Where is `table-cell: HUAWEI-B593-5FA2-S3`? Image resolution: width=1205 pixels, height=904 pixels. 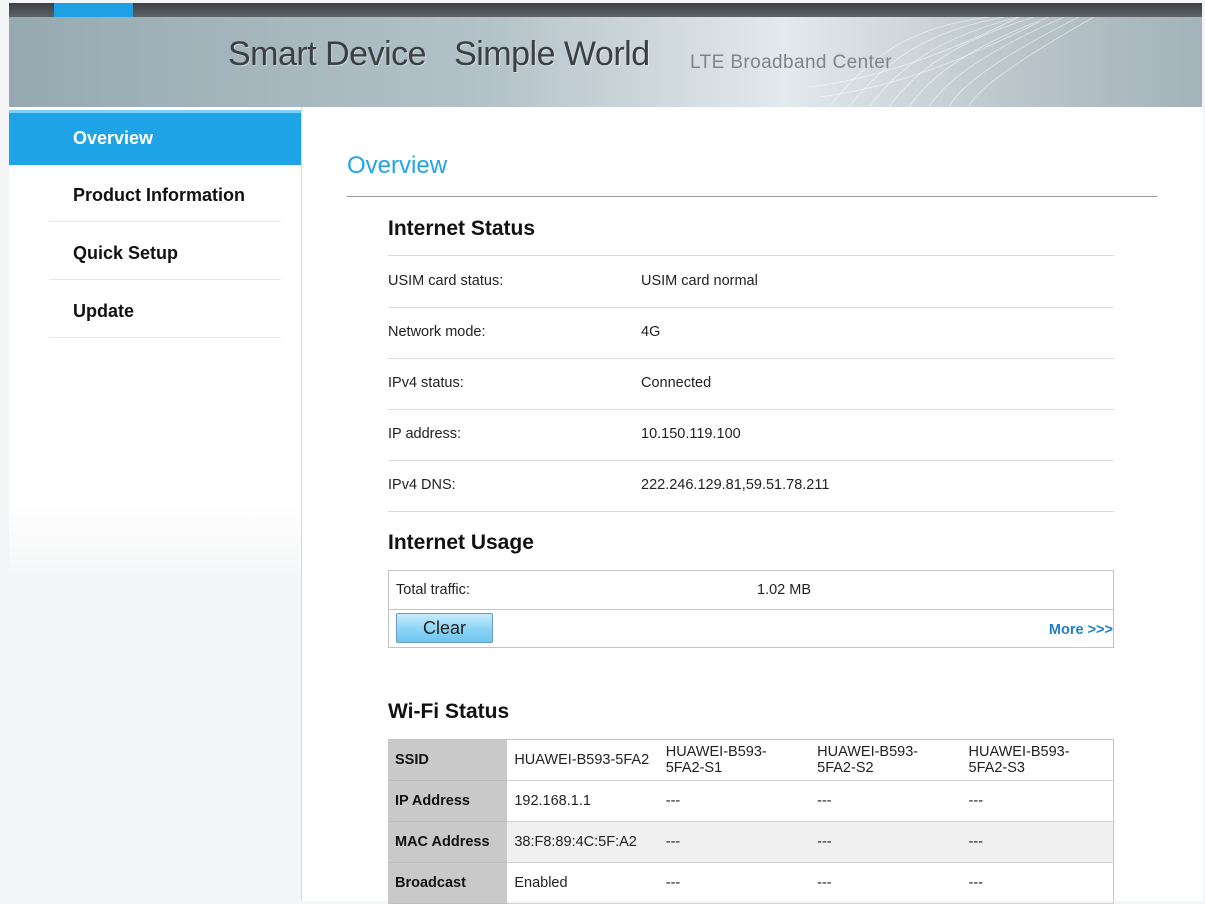
table-cell: HUAWEI-B593-5FA2-S3 is located at coordinates (1037, 760).